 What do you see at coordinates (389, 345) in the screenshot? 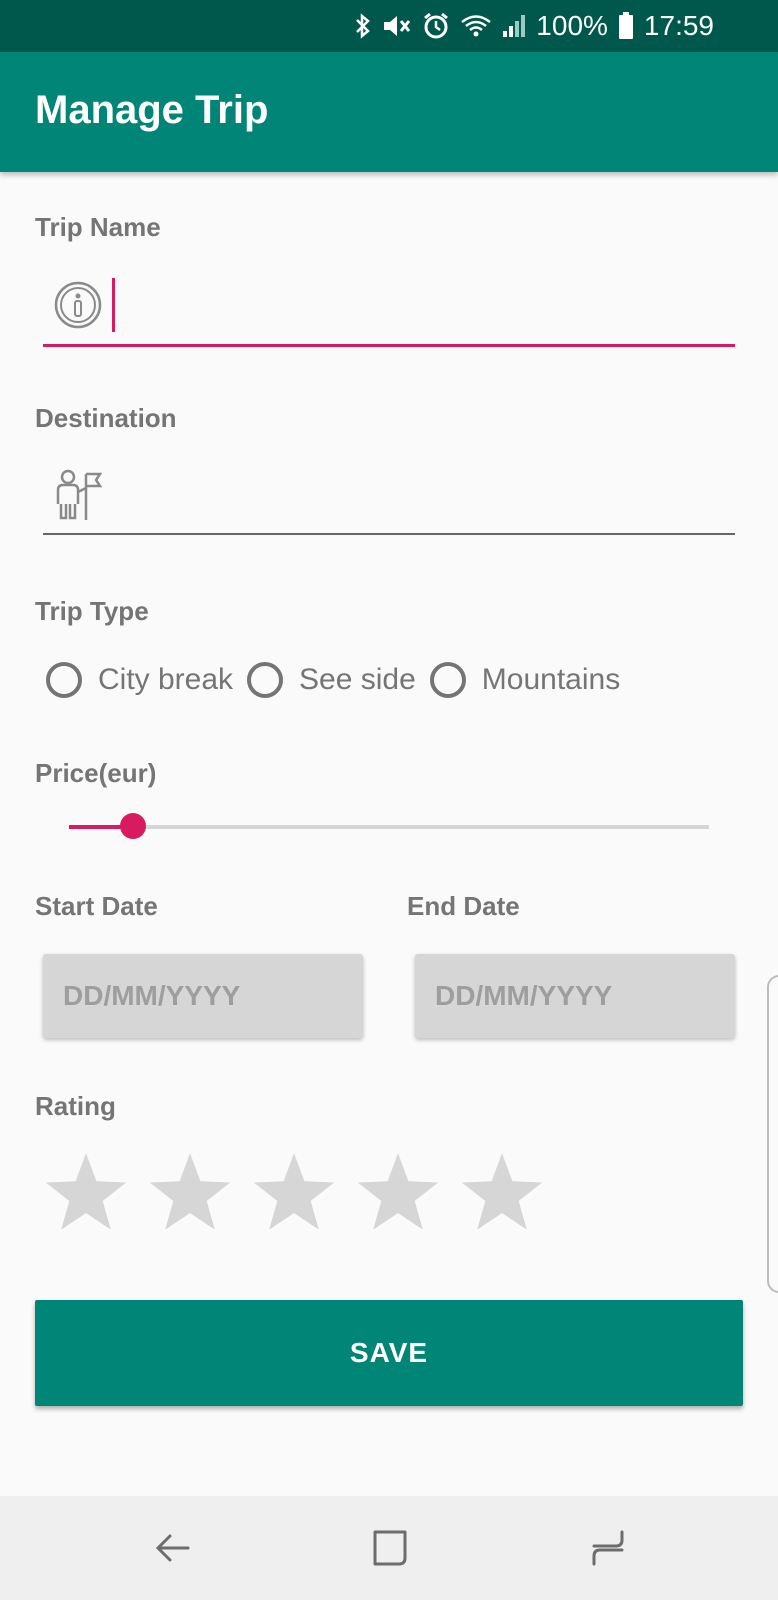
I see `trip-name-underline` at bounding box center [389, 345].